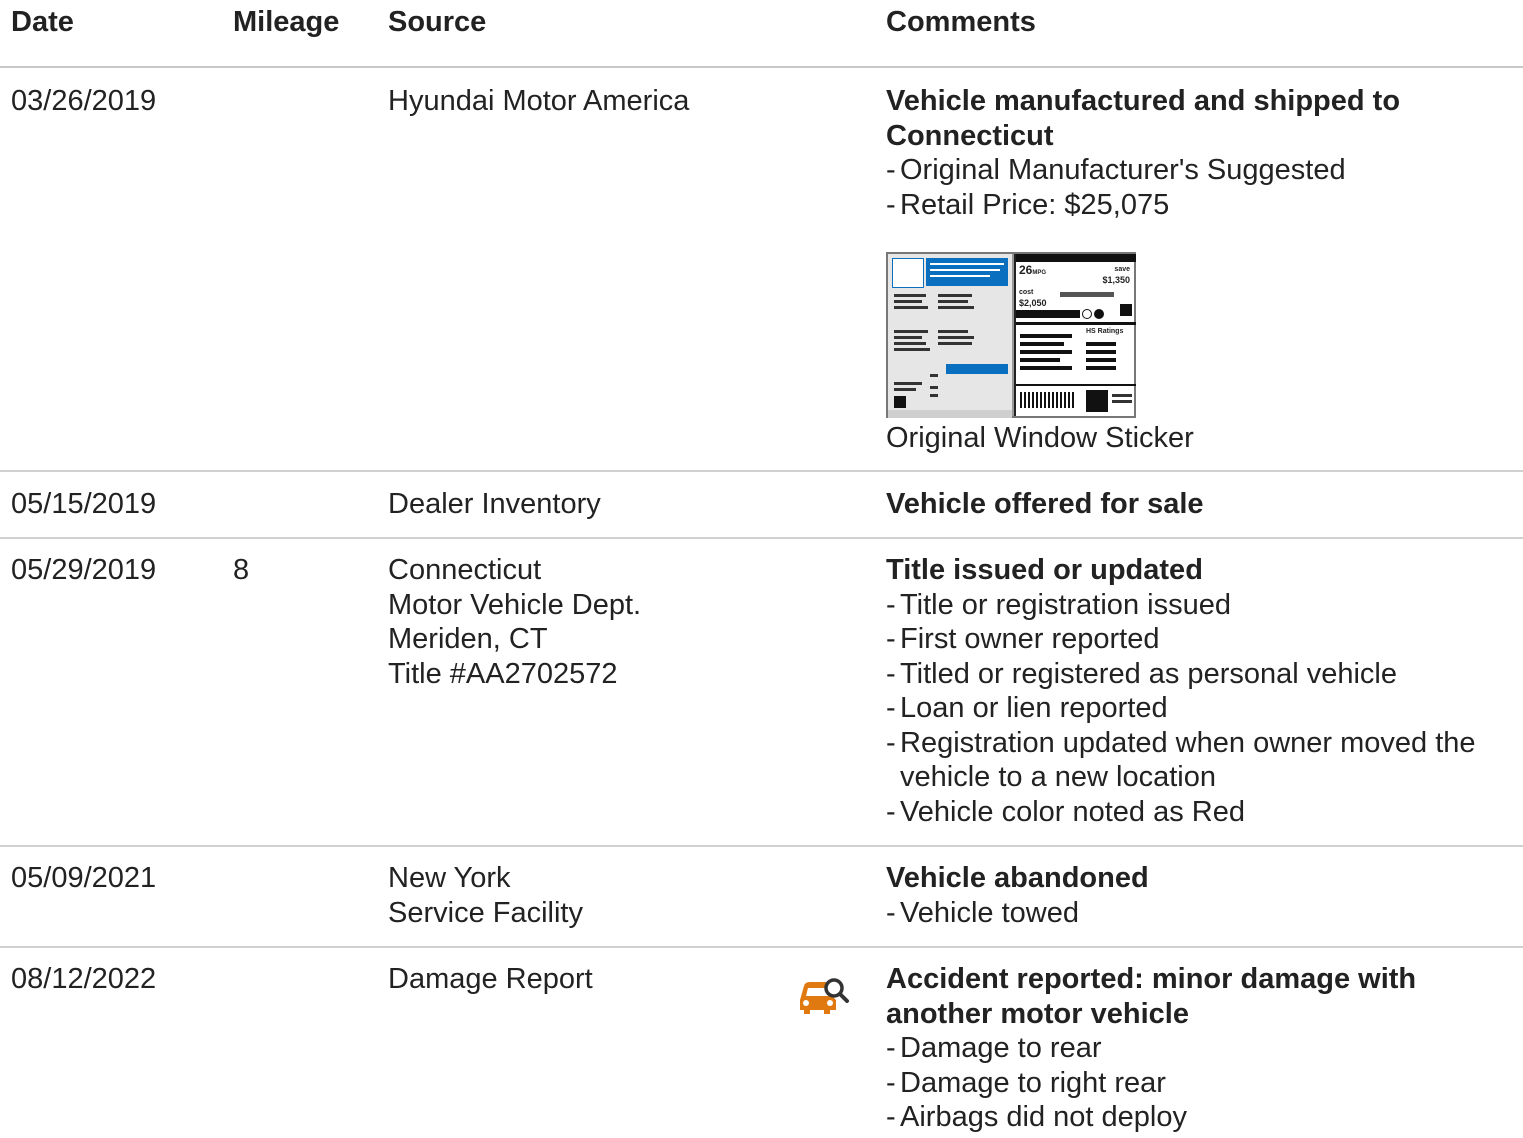 This screenshot has width=1523, height=1138. Describe the element at coordinates (1036, 1117) in the screenshot. I see `comment-detail: - Airbags did not deploy` at that location.